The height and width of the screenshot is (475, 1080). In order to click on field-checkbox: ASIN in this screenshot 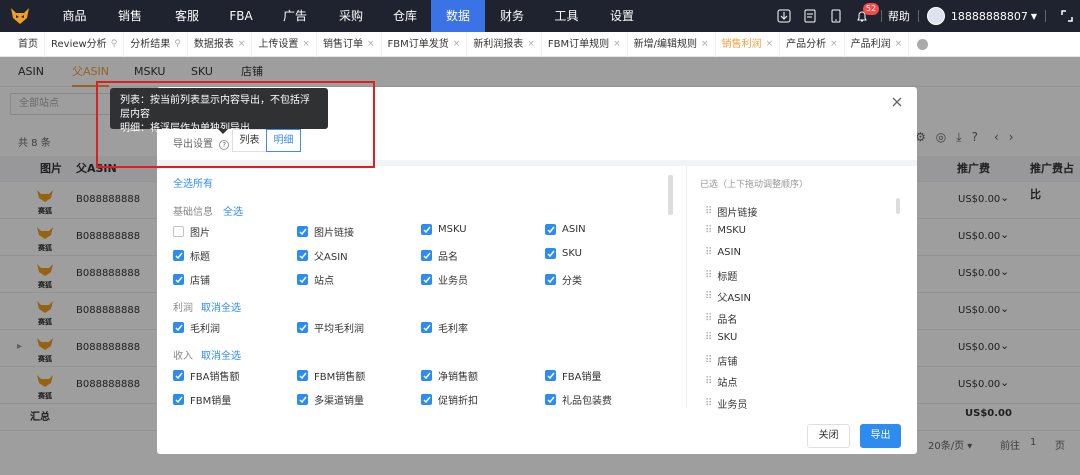, I will do `click(565, 229)`.